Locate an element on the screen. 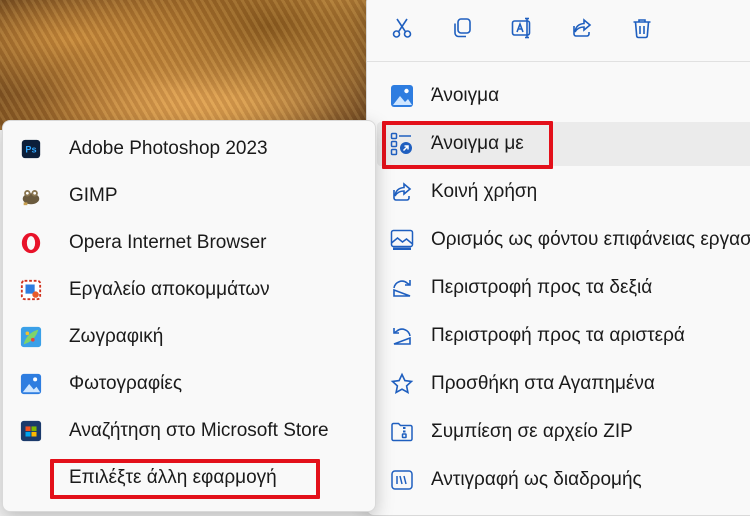  submenu-item-label: Φωτογραφίες is located at coordinates (125, 383).